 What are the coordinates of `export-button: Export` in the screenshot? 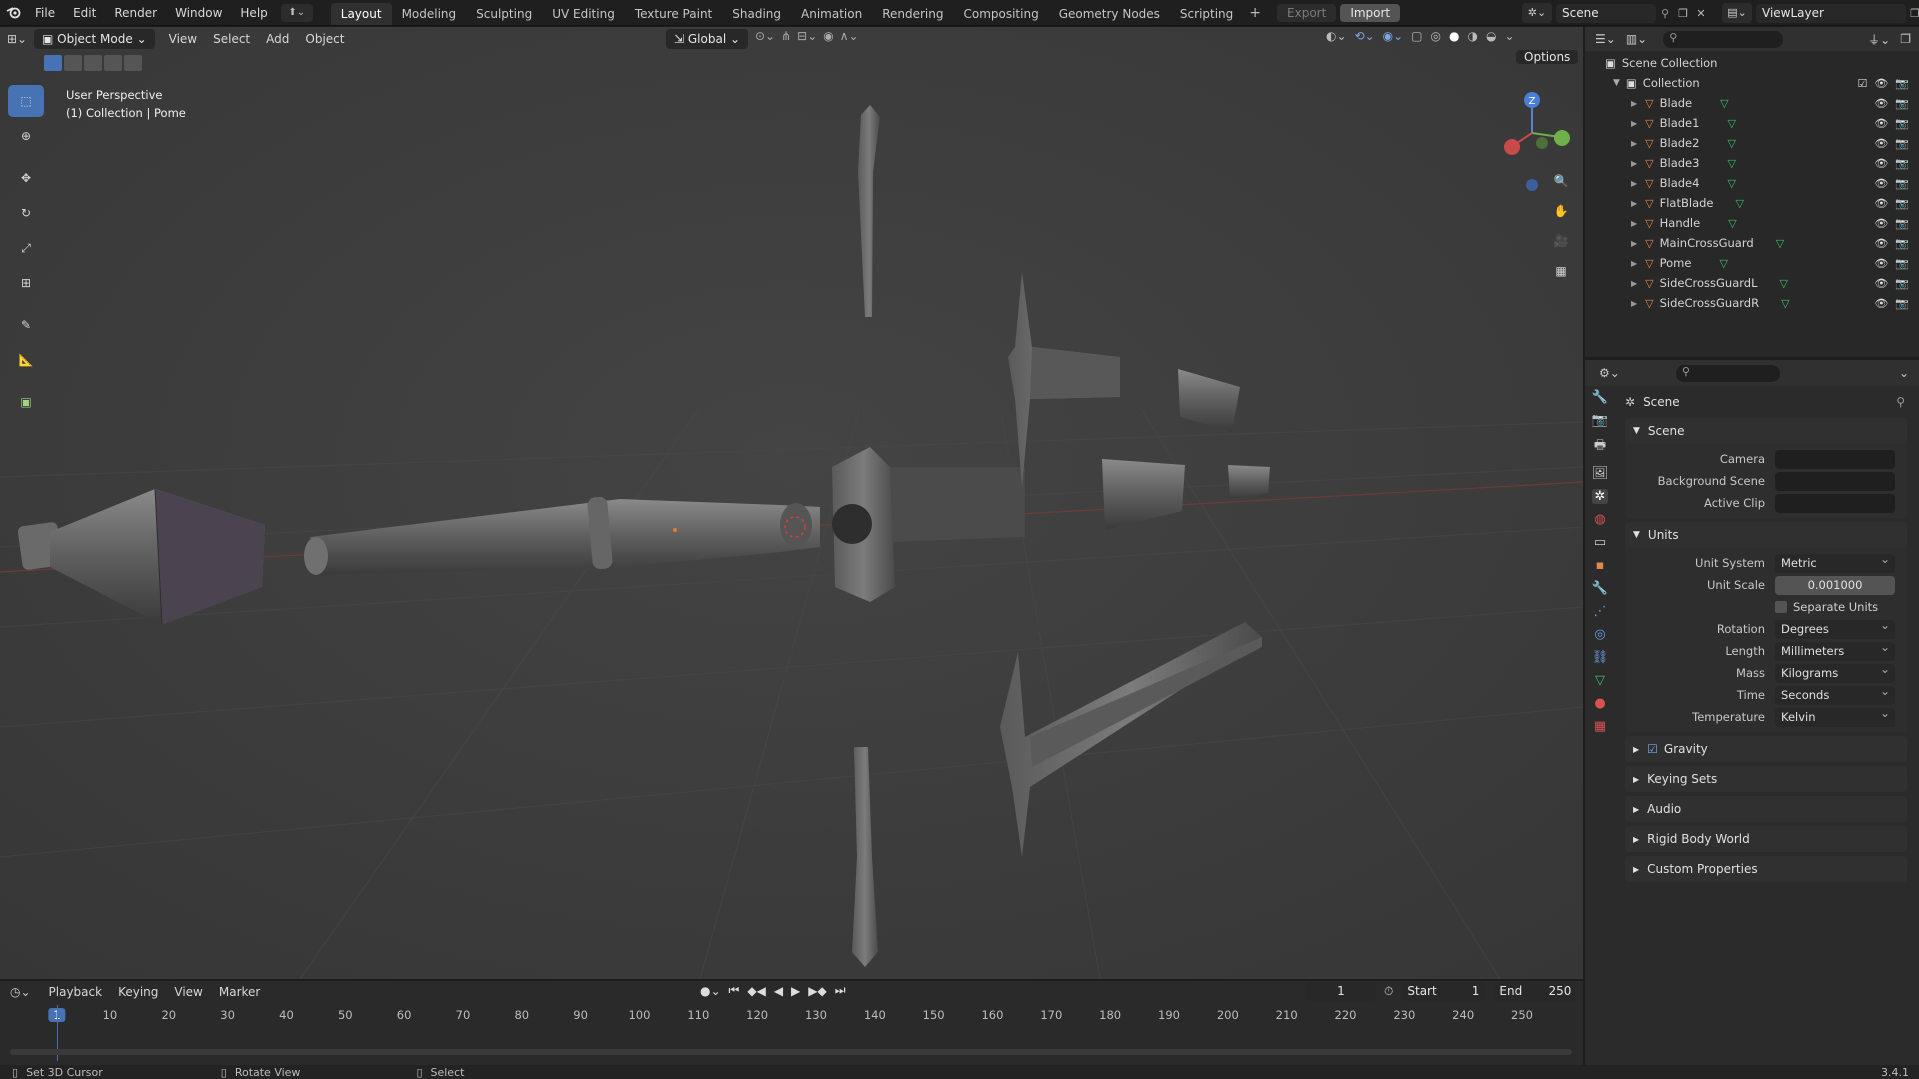 It's located at (1307, 12).